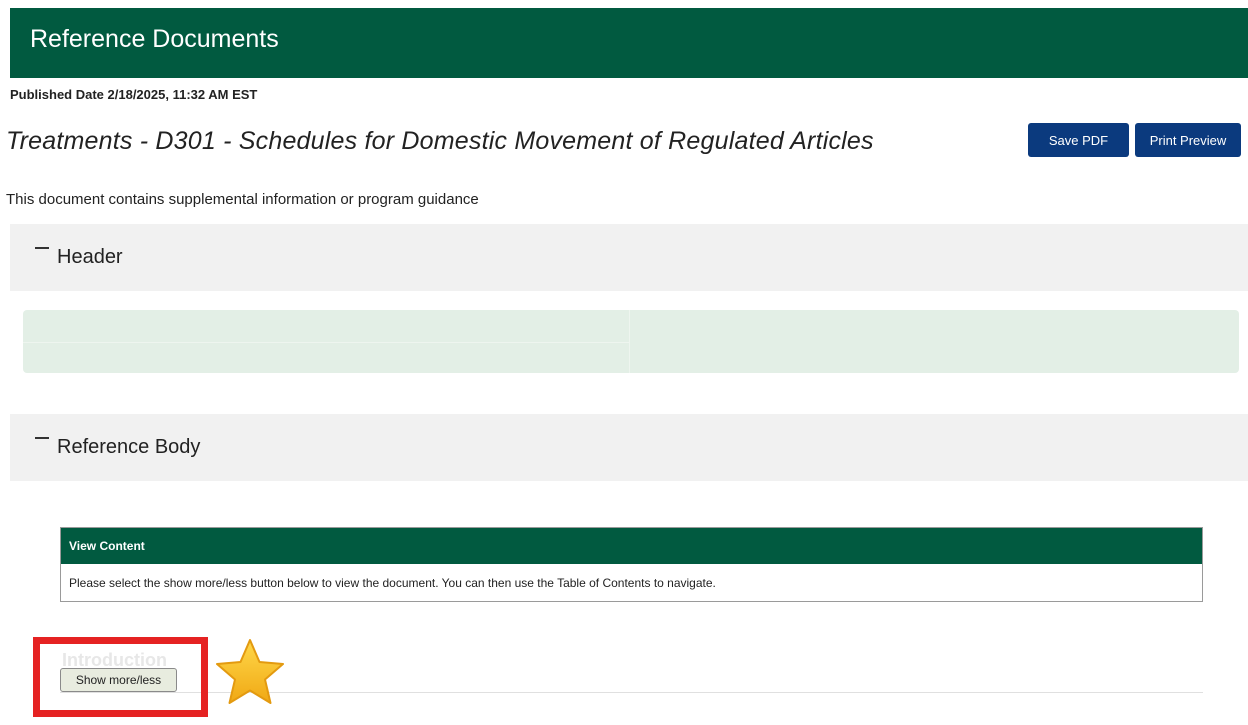 Image resolution: width=1248 pixels, height=725 pixels. I want to click on print-preview-button: Print Preview, so click(1188, 140).